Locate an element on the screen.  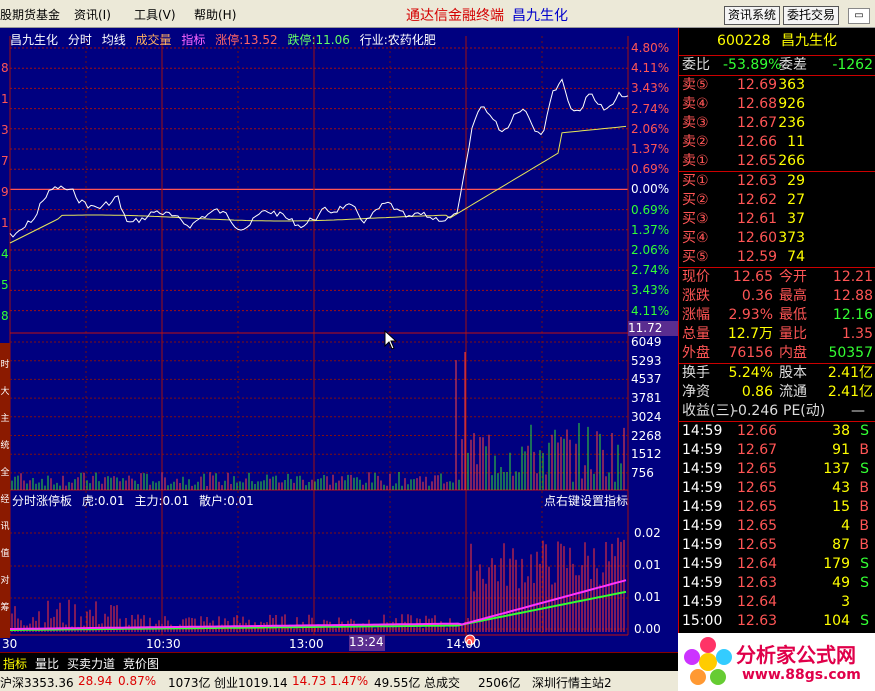
ask-label: 卖② is located at coordinates (695, 142).